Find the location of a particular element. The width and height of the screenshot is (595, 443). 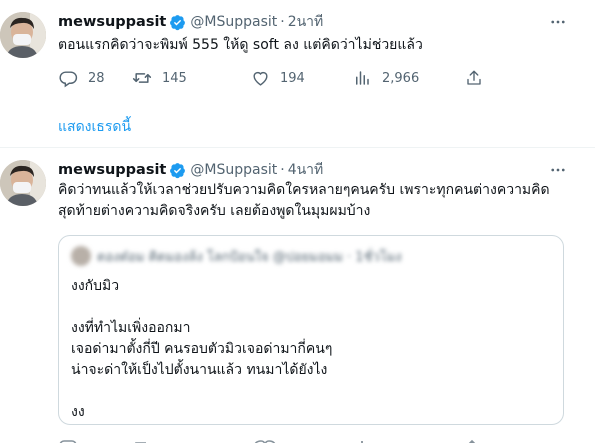

tweet-actions: 28 145 194 2,966 is located at coordinates (273, 78).